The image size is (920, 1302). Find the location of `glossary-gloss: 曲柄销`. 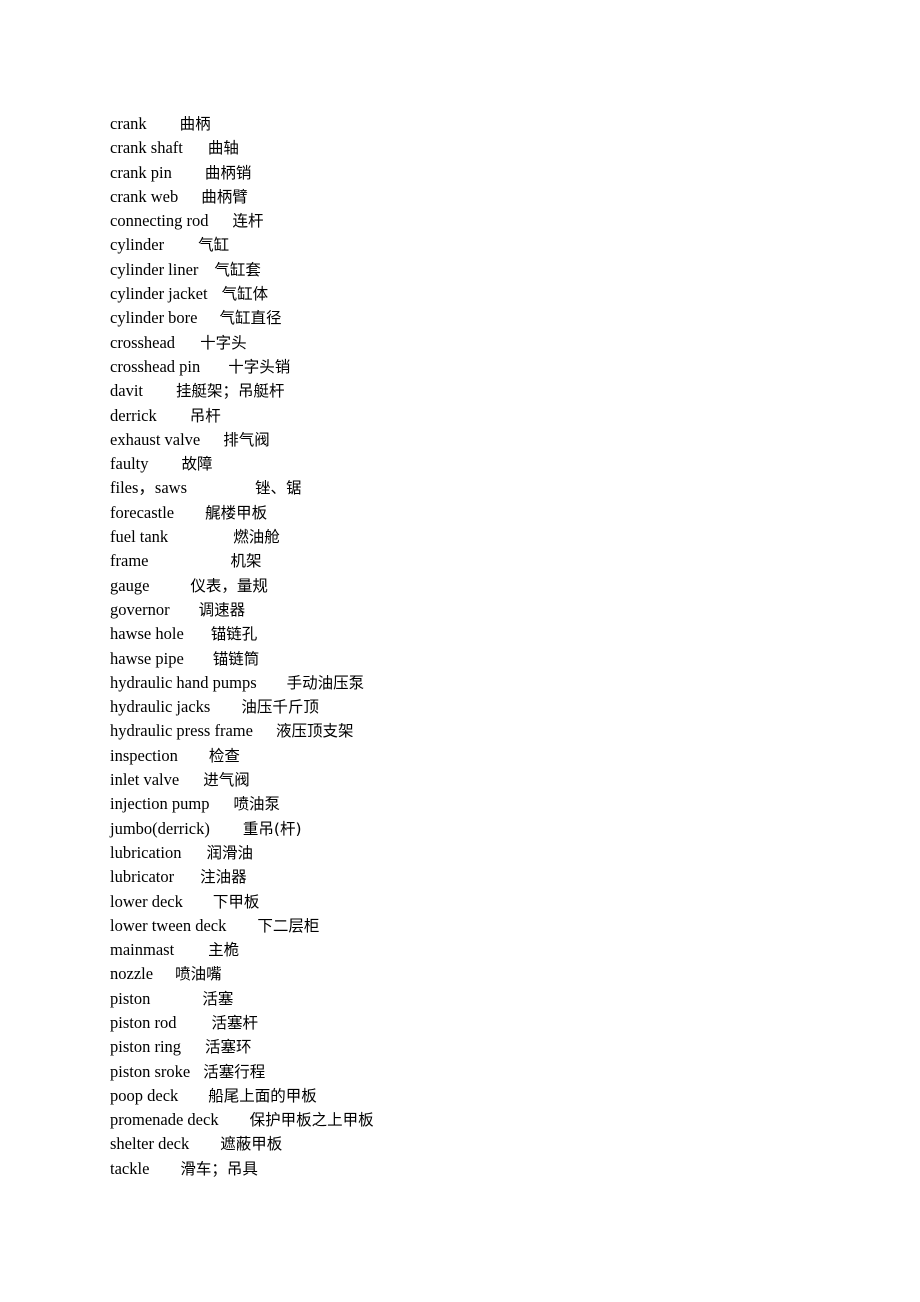

glossary-gloss: 曲柄销 is located at coordinates (228, 172).